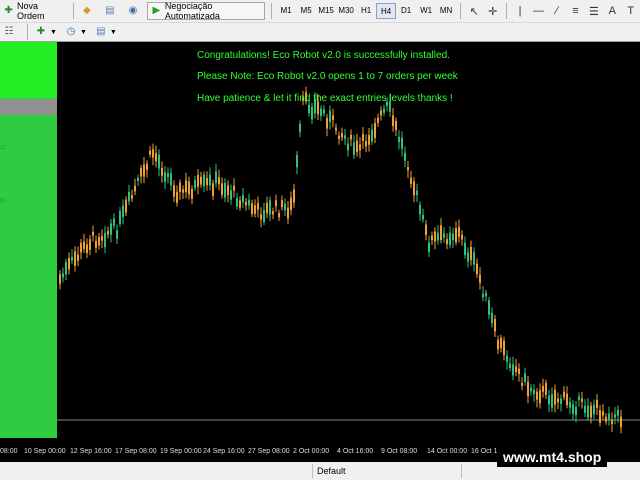 This screenshot has width=640, height=480. Describe the element at coordinates (575, 11) in the screenshot. I see `channel-icon: ≡` at that location.